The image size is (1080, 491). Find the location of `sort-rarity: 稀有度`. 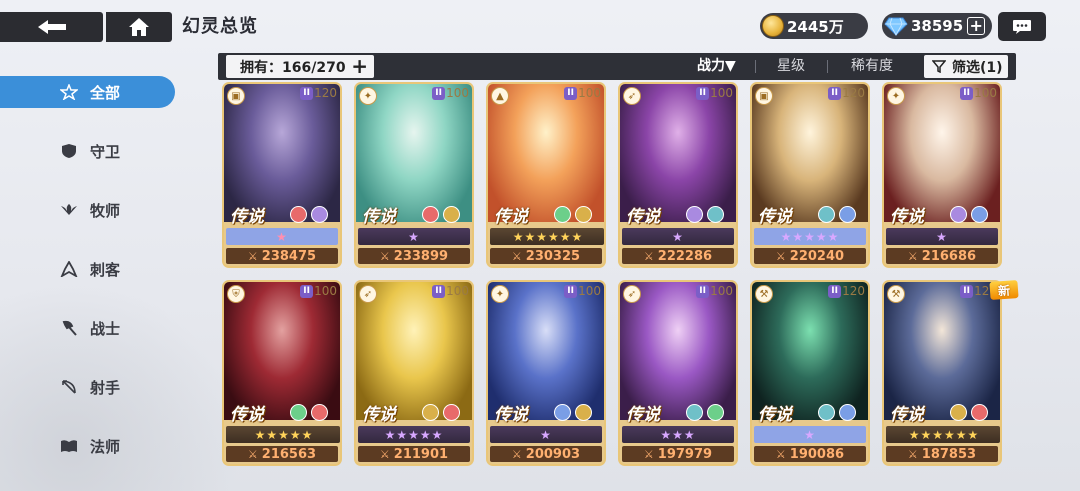

sort-rarity: 稀有度 is located at coordinates (872, 66).